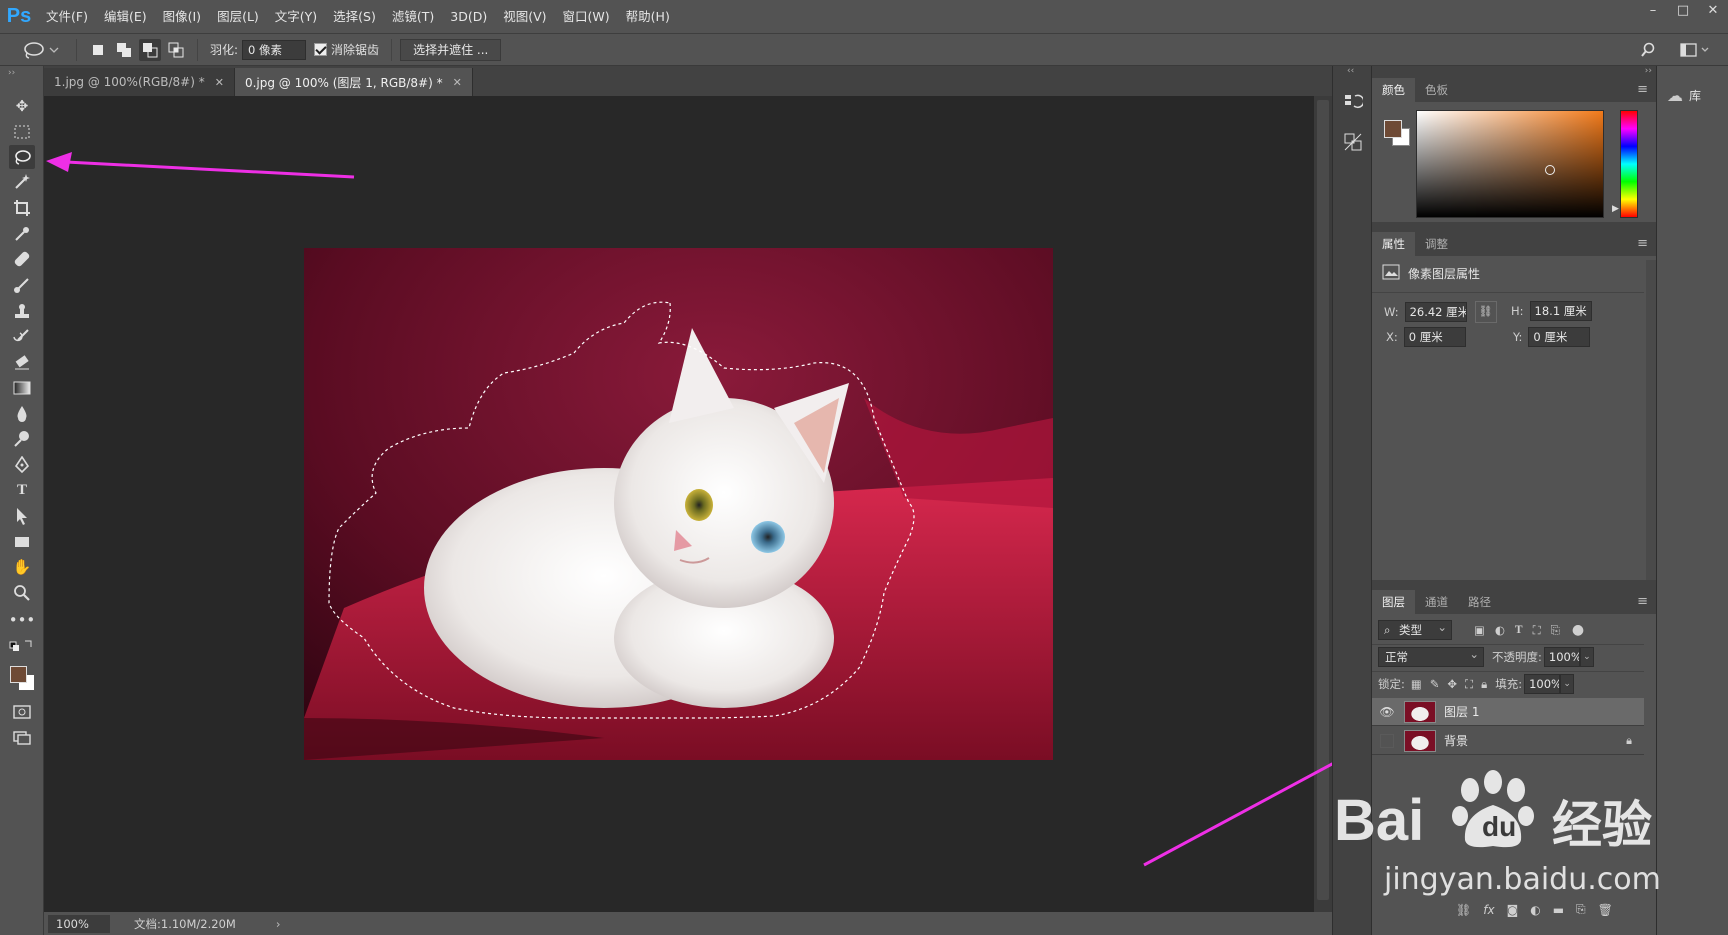 The height and width of the screenshot is (935, 1728). Describe the element at coordinates (1435, 684) in the screenshot. I see `lock-image-icon: ✎` at that location.